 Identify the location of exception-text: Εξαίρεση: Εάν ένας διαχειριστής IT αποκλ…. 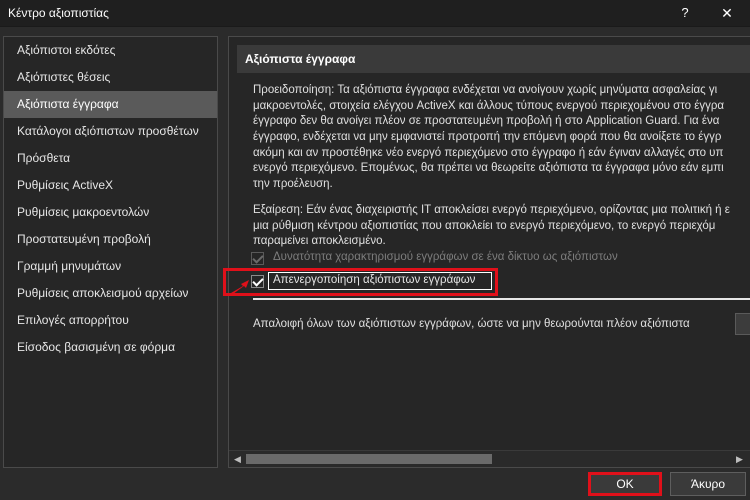
(501, 226).